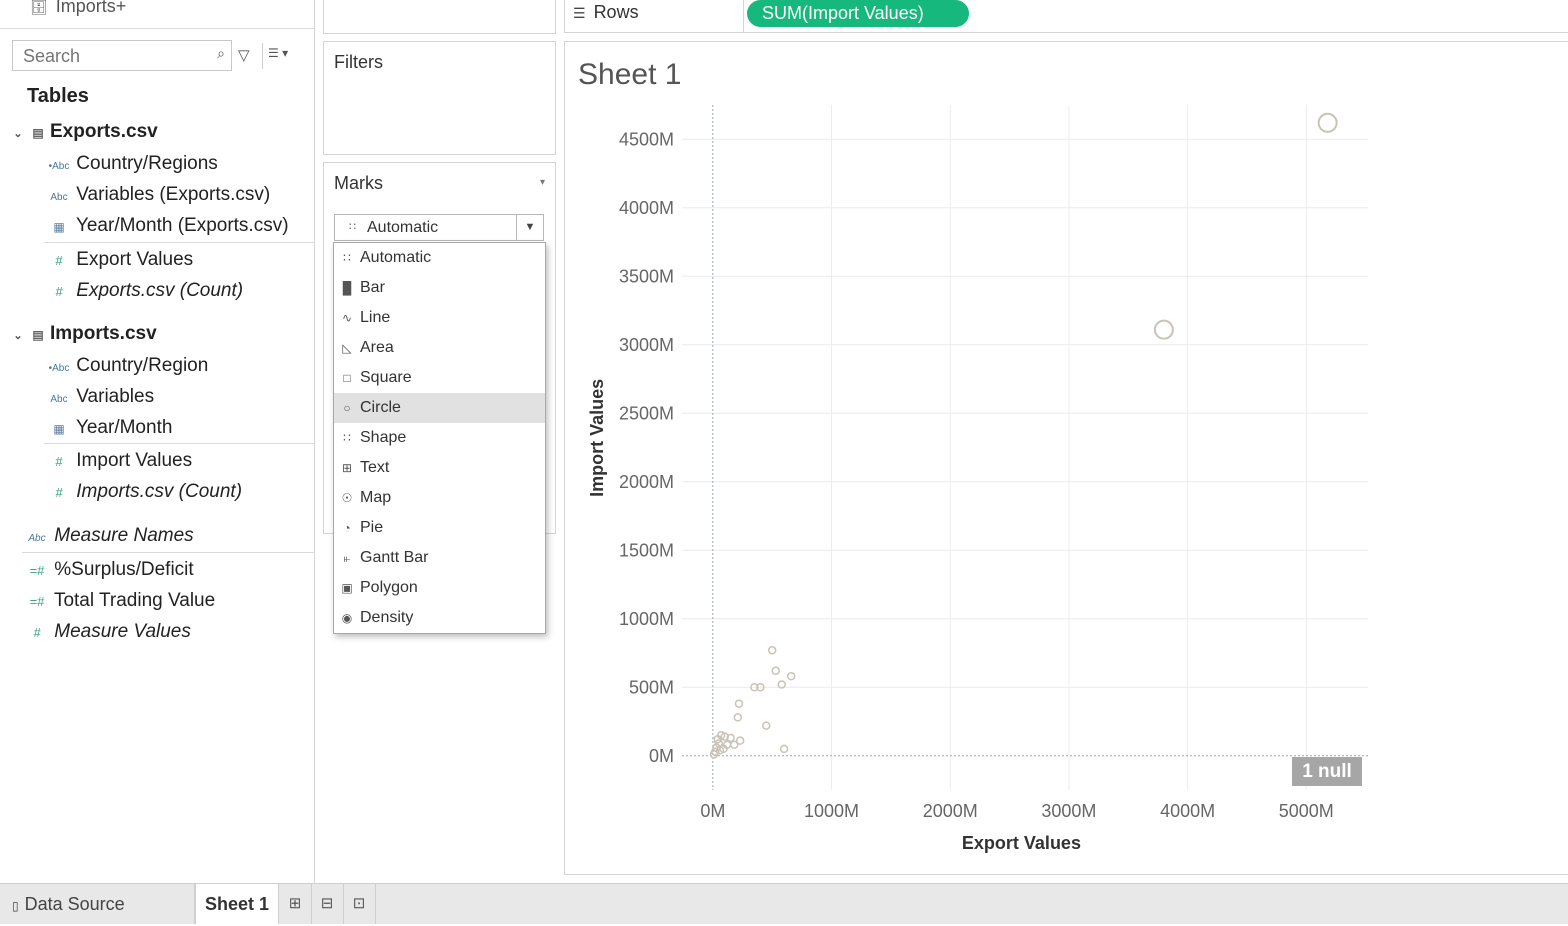 This screenshot has width=1568, height=926. Describe the element at coordinates (347, 258) in the screenshot. I see `automatic-icon: ∷` at that location.